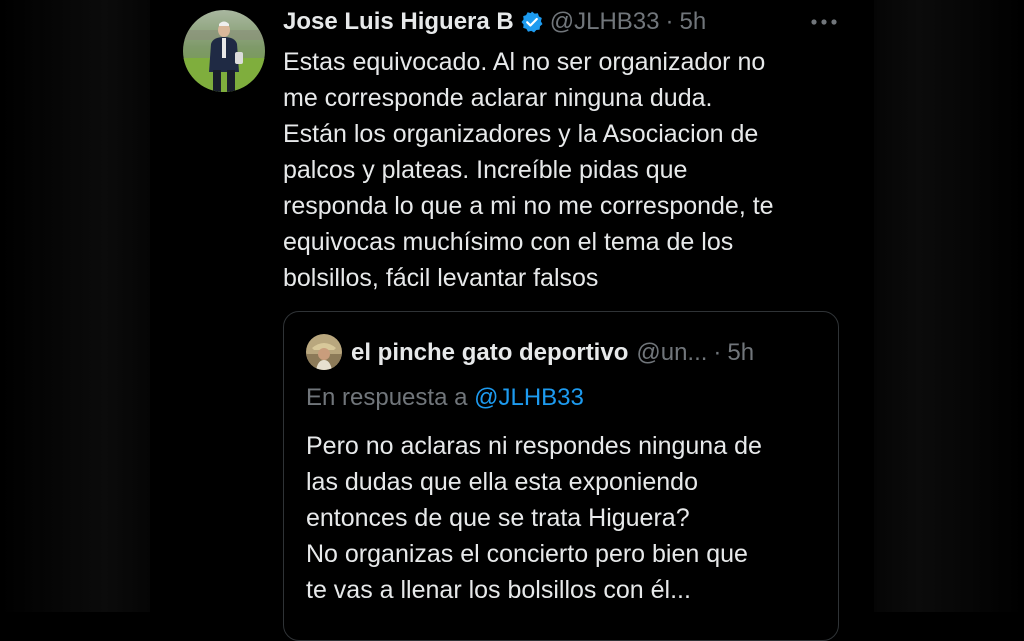 This screenshot has height=641, width=1024. I want to click on timestamp: 5h, so click(692, 22).